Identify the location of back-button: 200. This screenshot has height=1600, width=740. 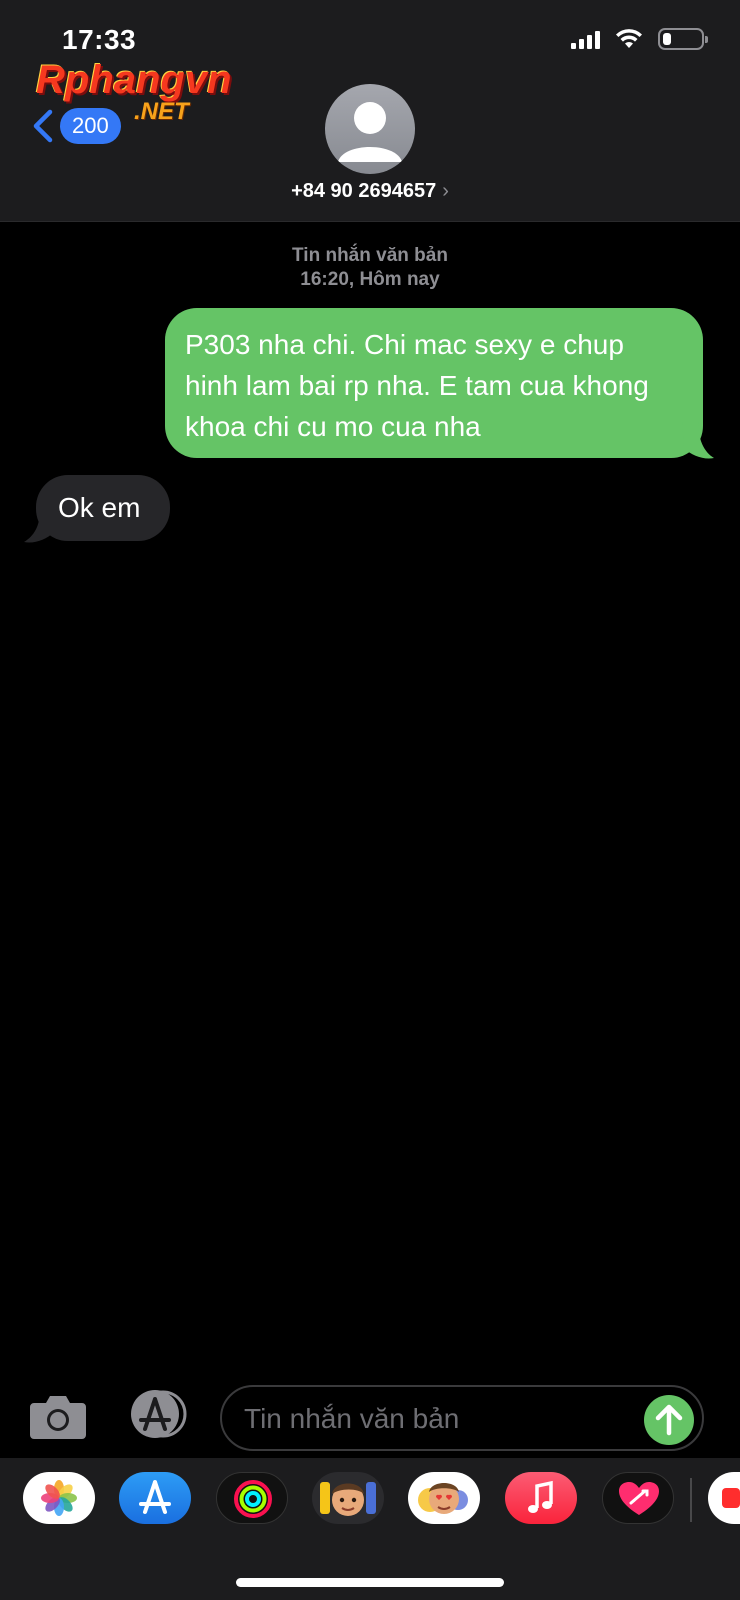
(75, 126).